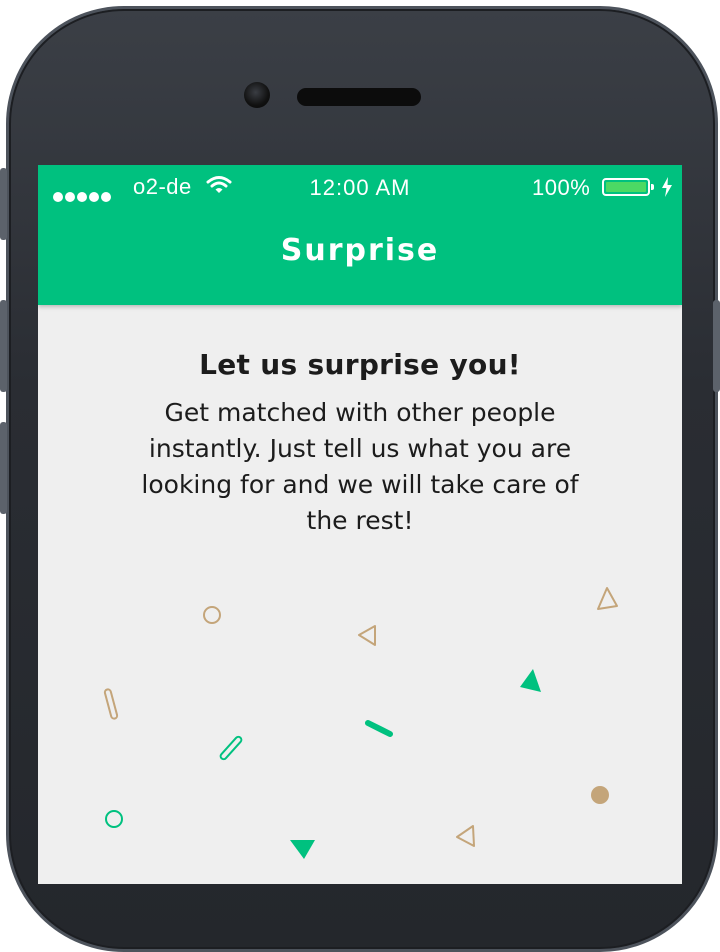  I want to click on mute-switch, so click(3, 204).